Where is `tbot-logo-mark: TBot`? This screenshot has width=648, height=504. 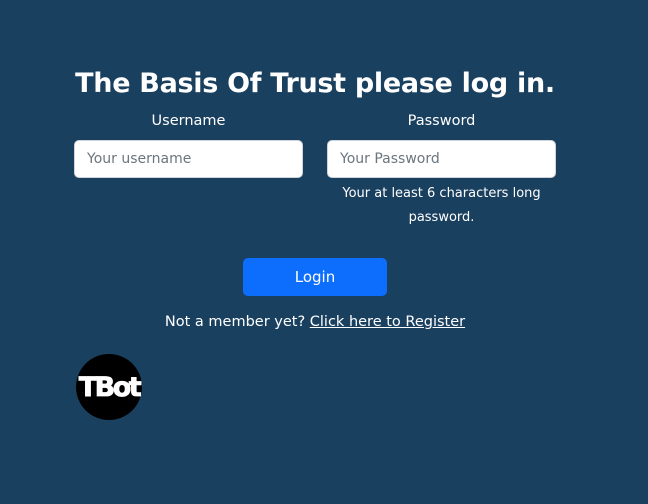
tbot-logo-mark: TBot is located at coordinates (110, 388).